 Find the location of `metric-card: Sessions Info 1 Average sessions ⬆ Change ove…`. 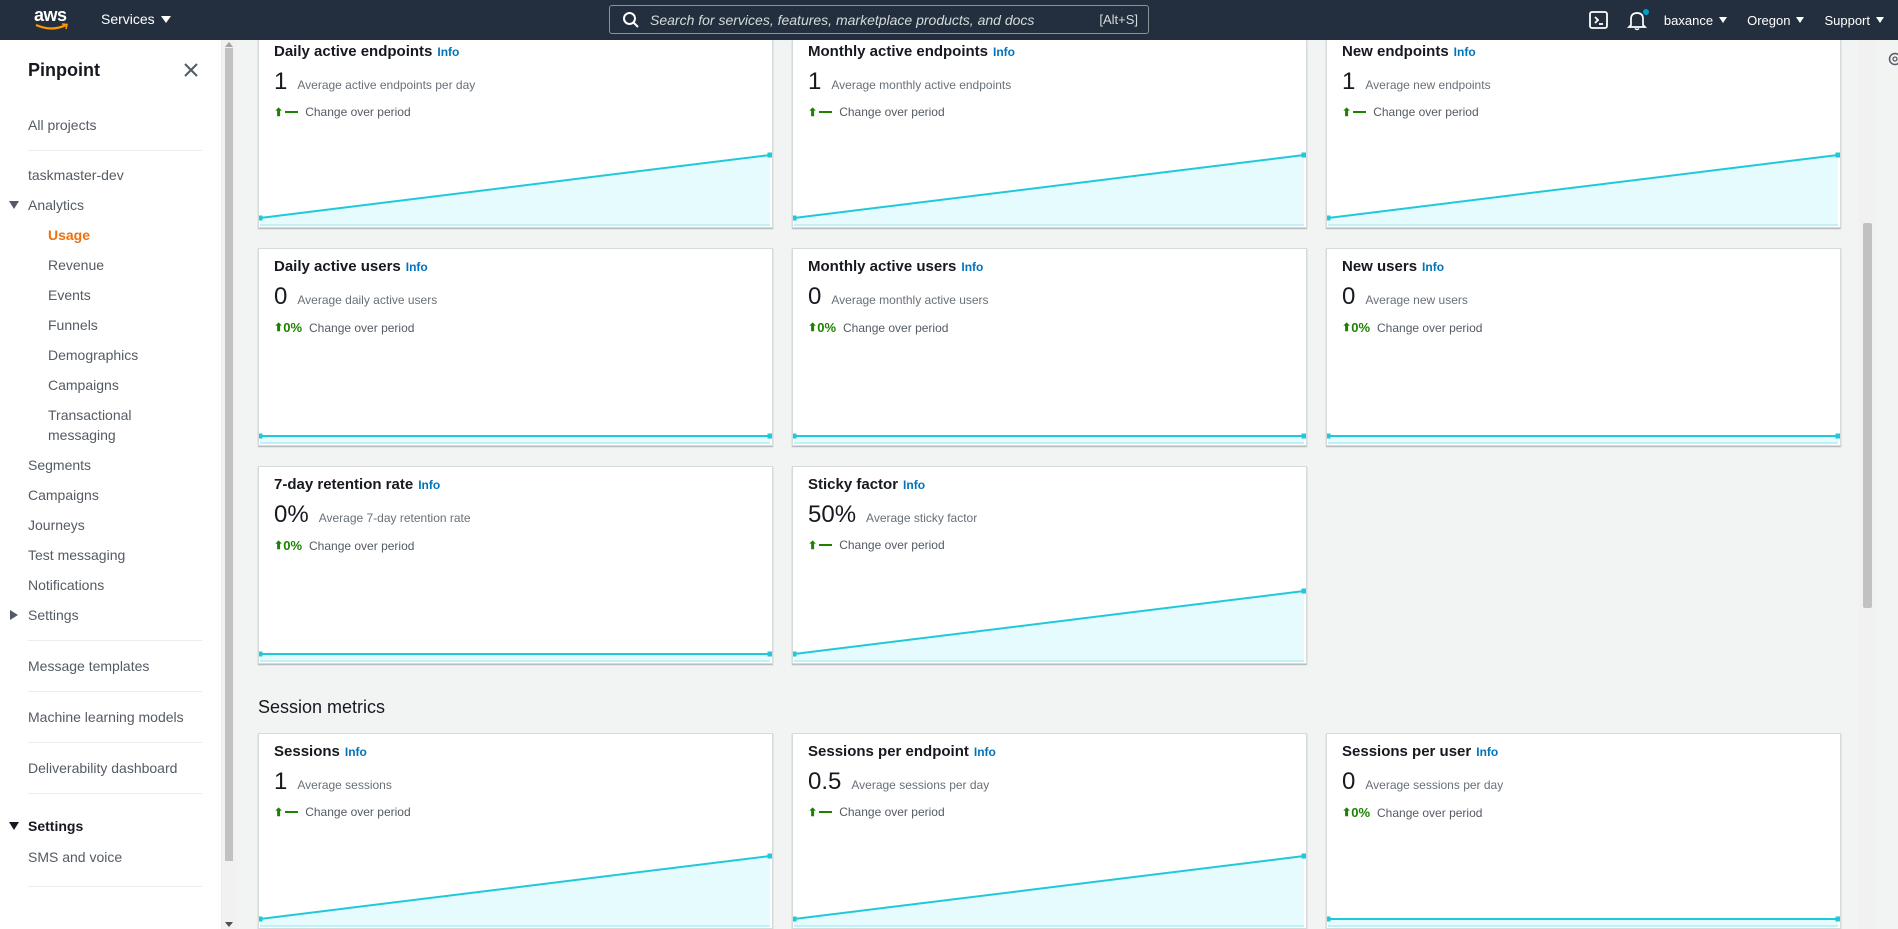

metric-card: Sessions Info 1 Average sessions ⬆ Change ove… is located at coordinates (515, 831).